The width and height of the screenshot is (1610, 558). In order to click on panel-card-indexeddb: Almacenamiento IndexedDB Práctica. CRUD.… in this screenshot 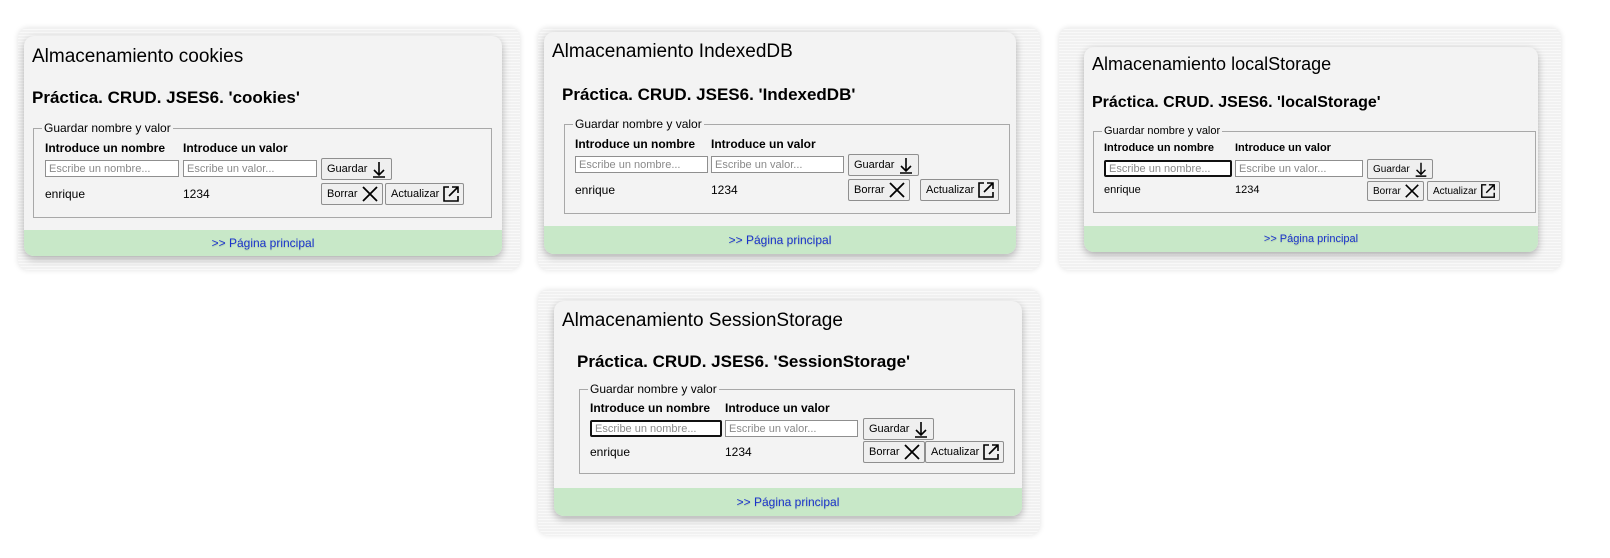, I will do `click(780, 143)`.